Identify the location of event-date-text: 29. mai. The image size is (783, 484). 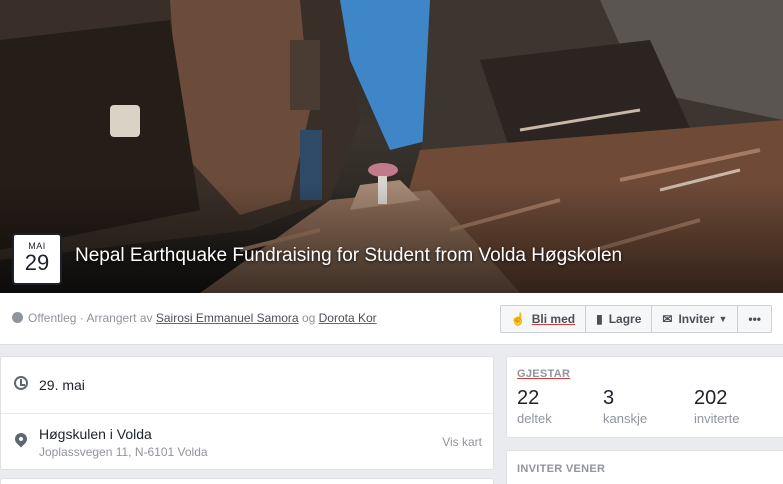
(62, 385).